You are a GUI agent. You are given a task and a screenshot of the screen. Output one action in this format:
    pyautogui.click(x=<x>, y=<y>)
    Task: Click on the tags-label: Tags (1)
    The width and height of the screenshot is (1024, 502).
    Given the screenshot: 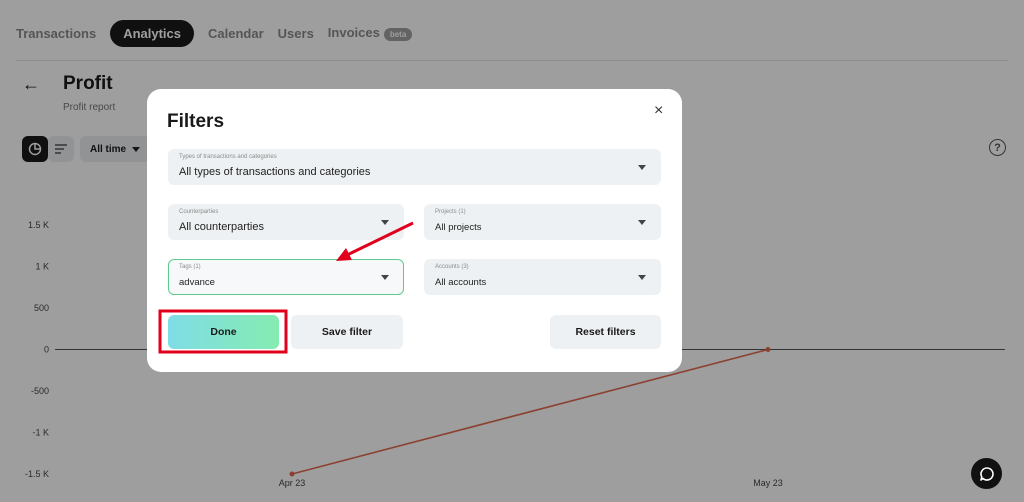 What is the action you would take?
    pyautogui.click(x=190, y=267)
    